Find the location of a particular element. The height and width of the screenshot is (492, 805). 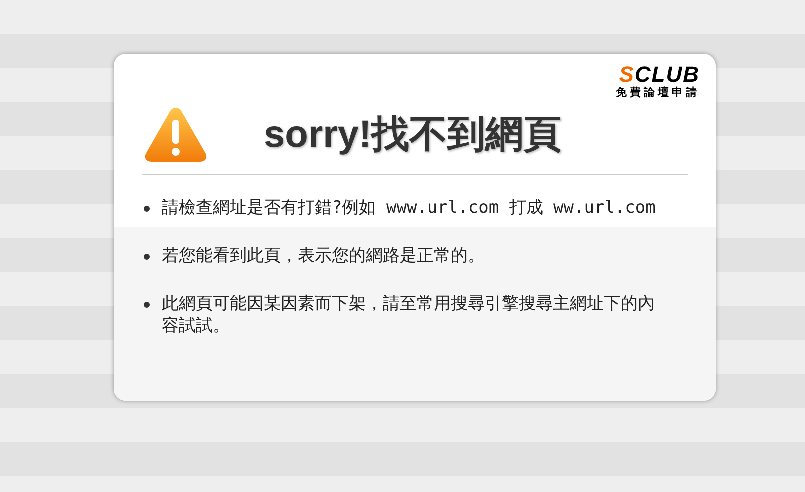

logo-brand: SCLUB is located at coordinates (659, 75).